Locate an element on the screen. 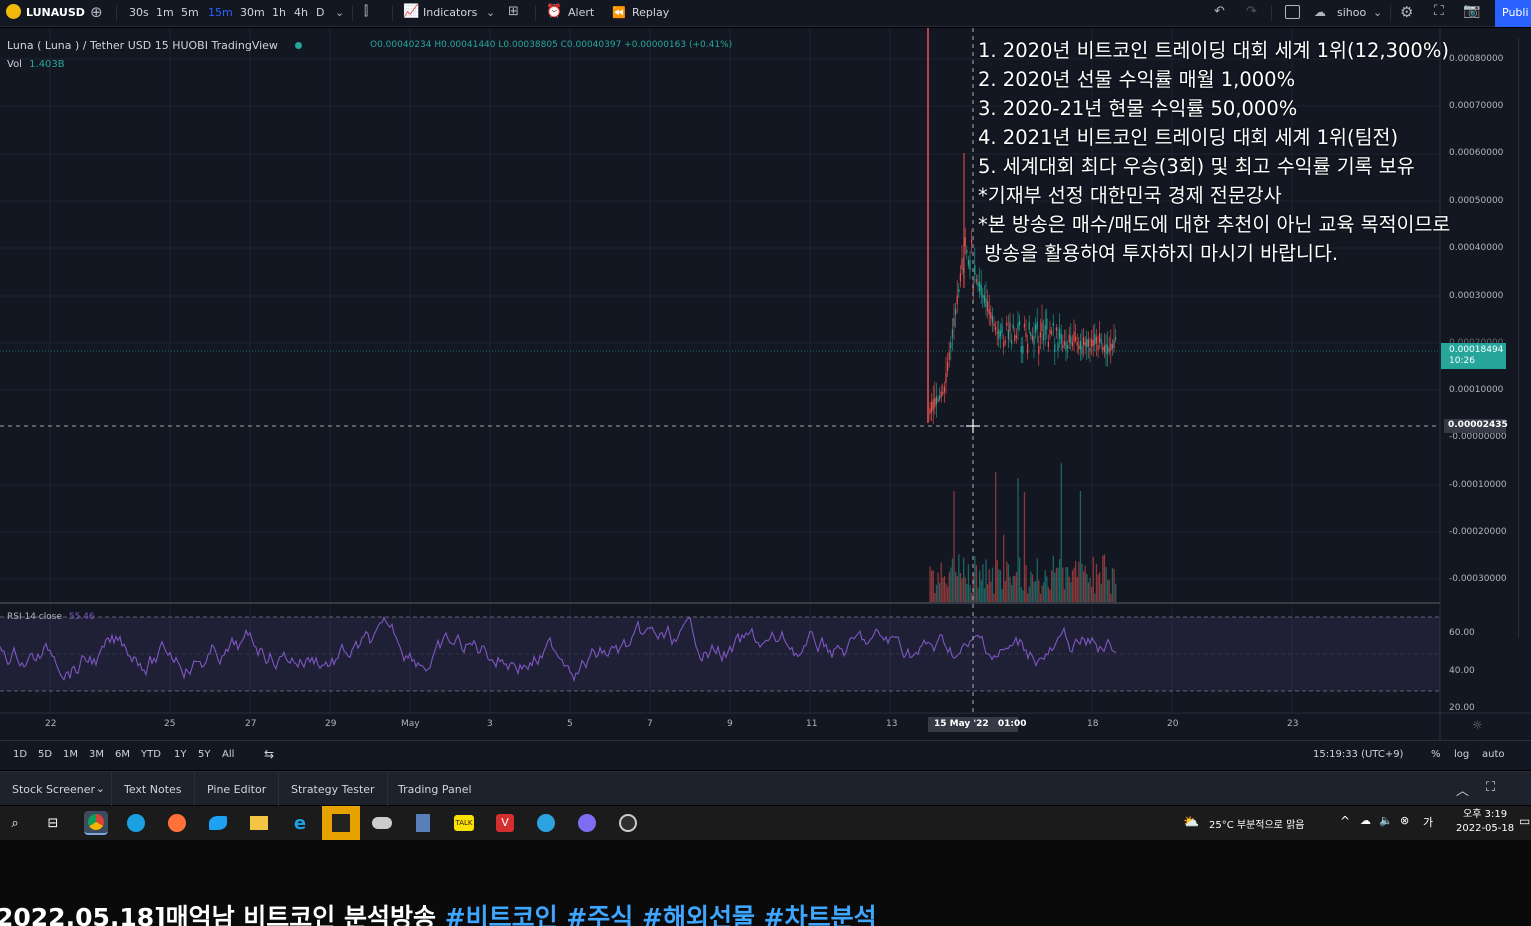 Image resolution: width=1531 pixels, height=926 pixels. redo-icon: ↷ is located at coordinates (1251, 11).